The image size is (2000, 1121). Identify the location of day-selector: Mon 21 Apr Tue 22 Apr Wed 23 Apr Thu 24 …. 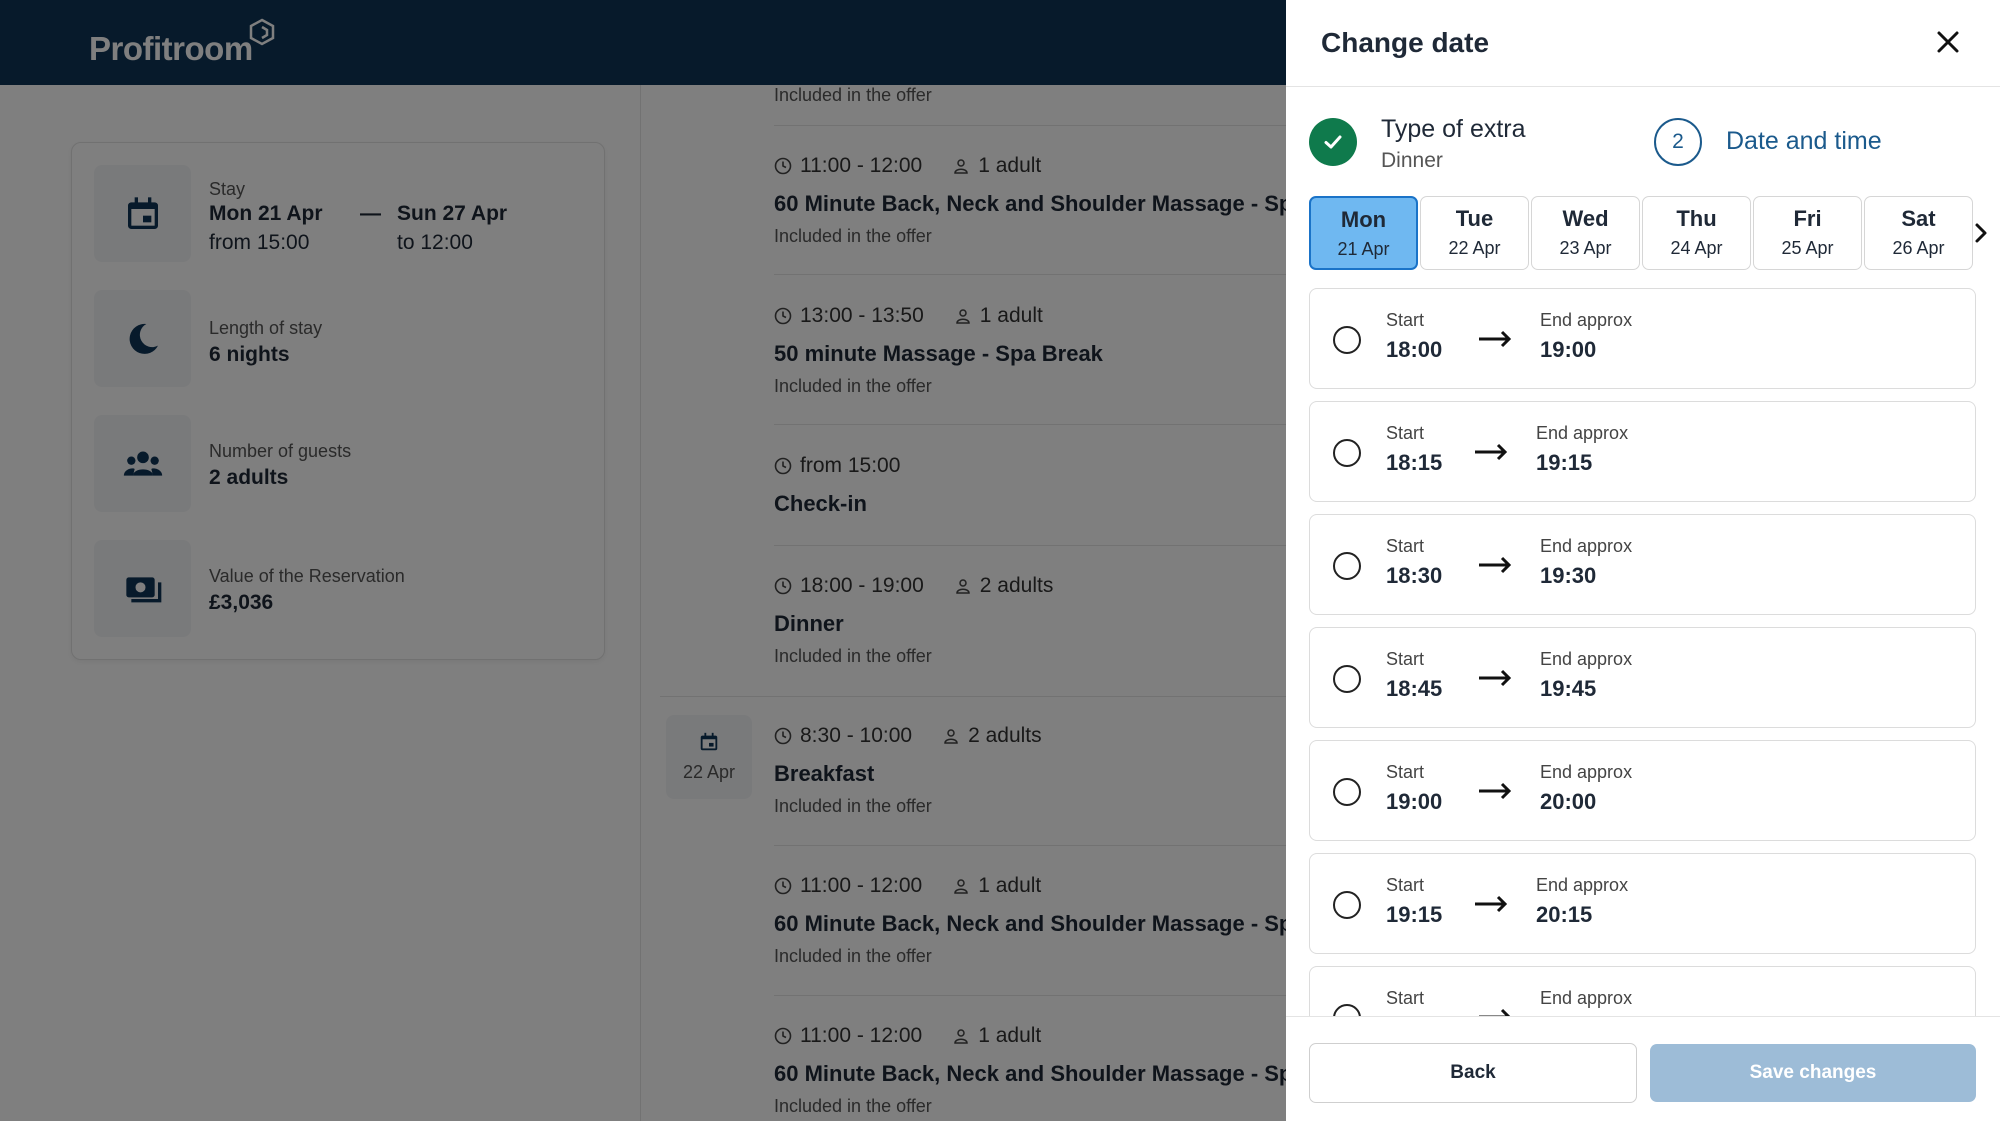
(1642, 233).